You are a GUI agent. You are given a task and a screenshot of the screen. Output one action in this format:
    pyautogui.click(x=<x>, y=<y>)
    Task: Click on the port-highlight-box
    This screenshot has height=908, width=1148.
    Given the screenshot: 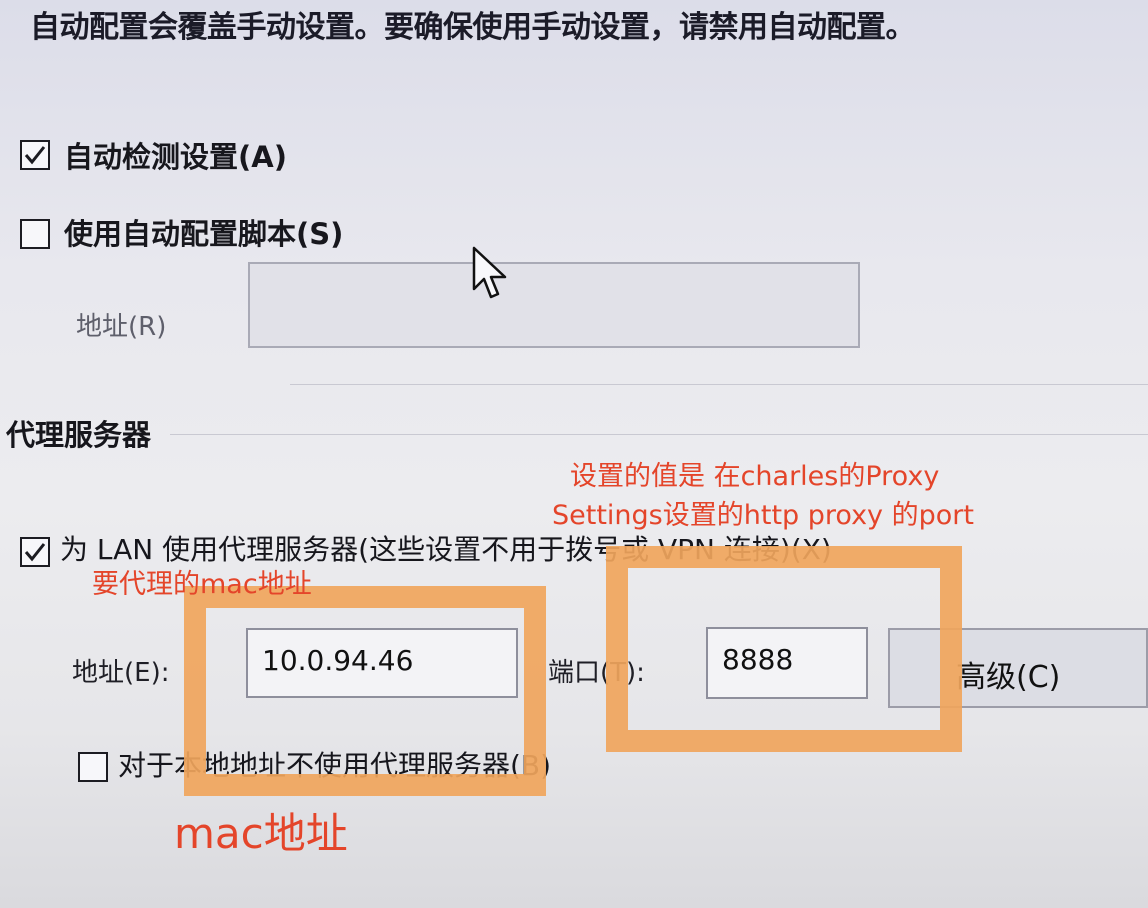 What is the action you would take?
    pyautogui.click(x=784, y=649)
    